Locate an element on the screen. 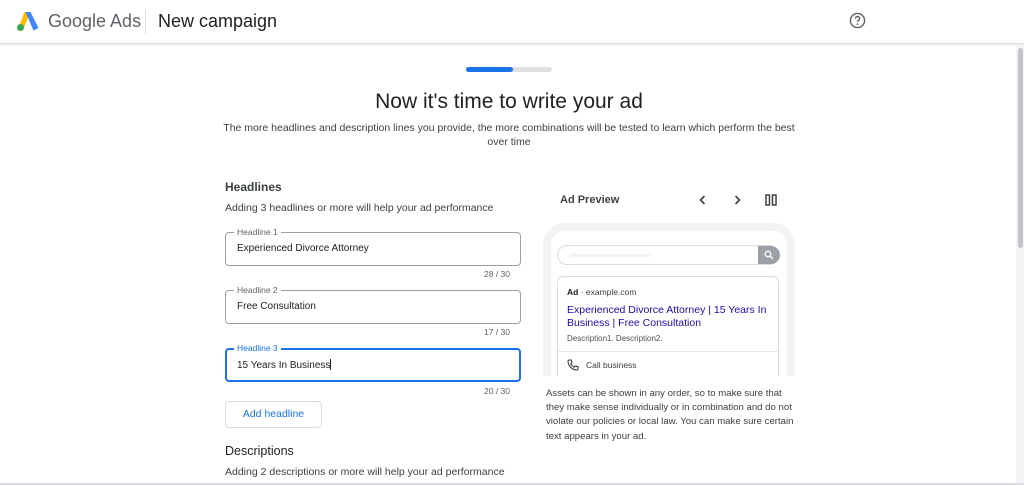  chevron-right-icon is located at coordinates (737, 200).